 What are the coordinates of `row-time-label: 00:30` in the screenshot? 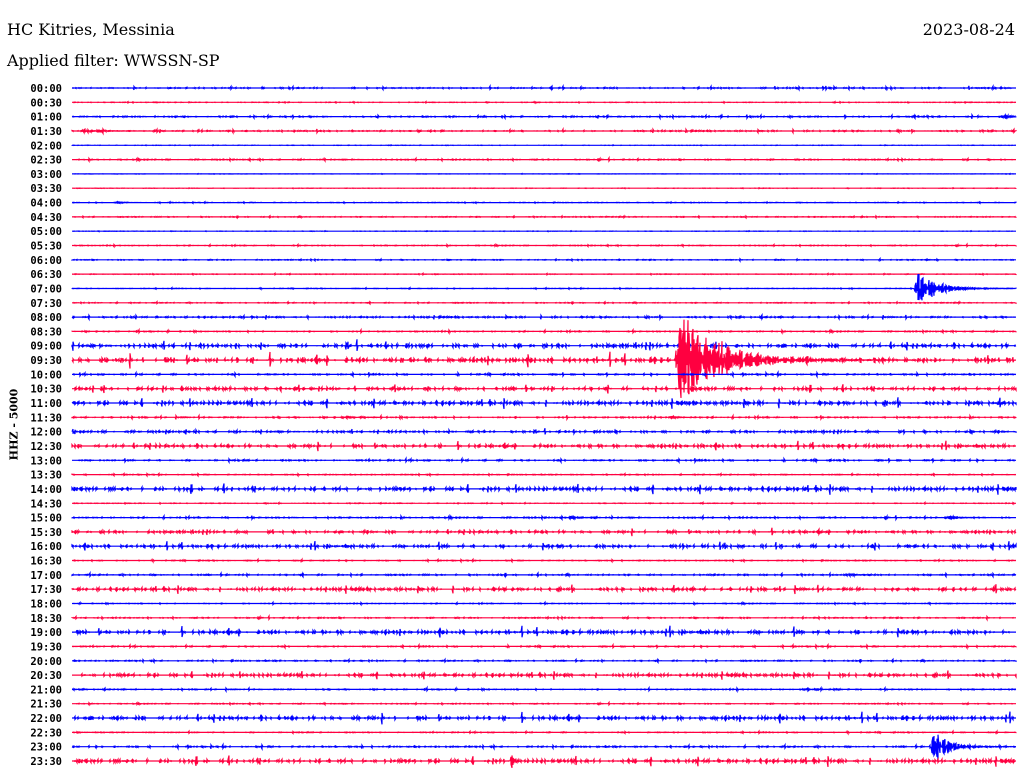 It's located at (46, 103).